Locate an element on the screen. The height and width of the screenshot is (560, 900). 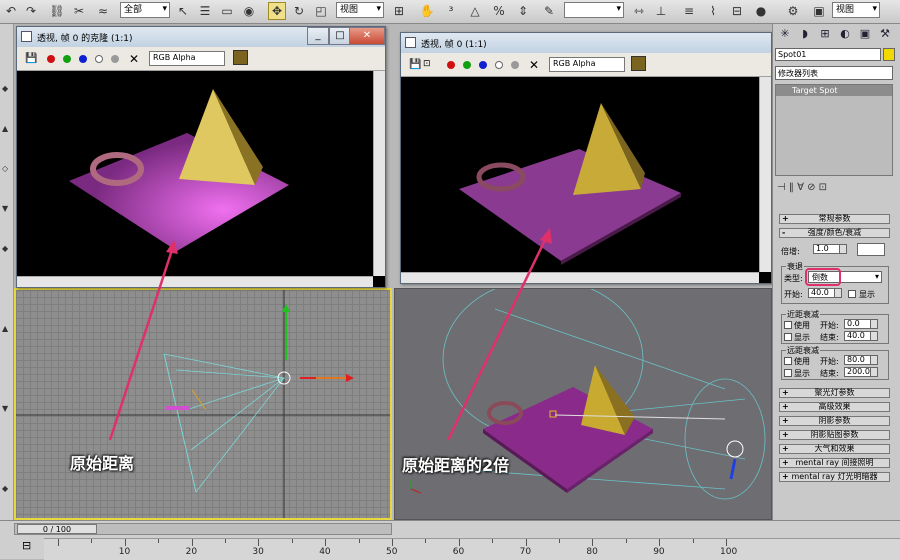
near-atten-group: 近距衰减 使用 开始: 0.0 显示 结束: 40.0 is located at coordinates (835, 326).